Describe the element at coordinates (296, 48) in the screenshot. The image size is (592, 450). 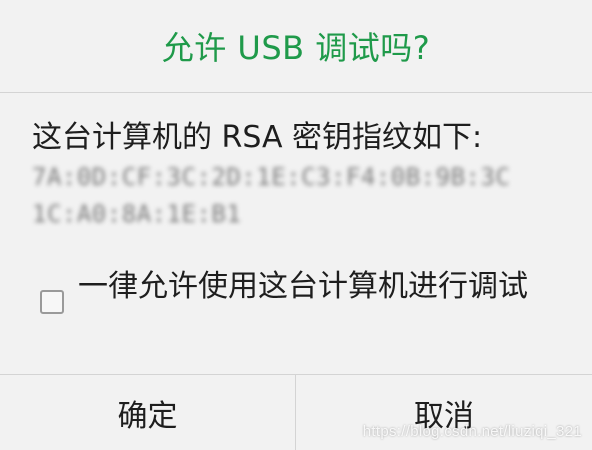
I see `dialog-title: 允许 USB 调试吗?` at that location.